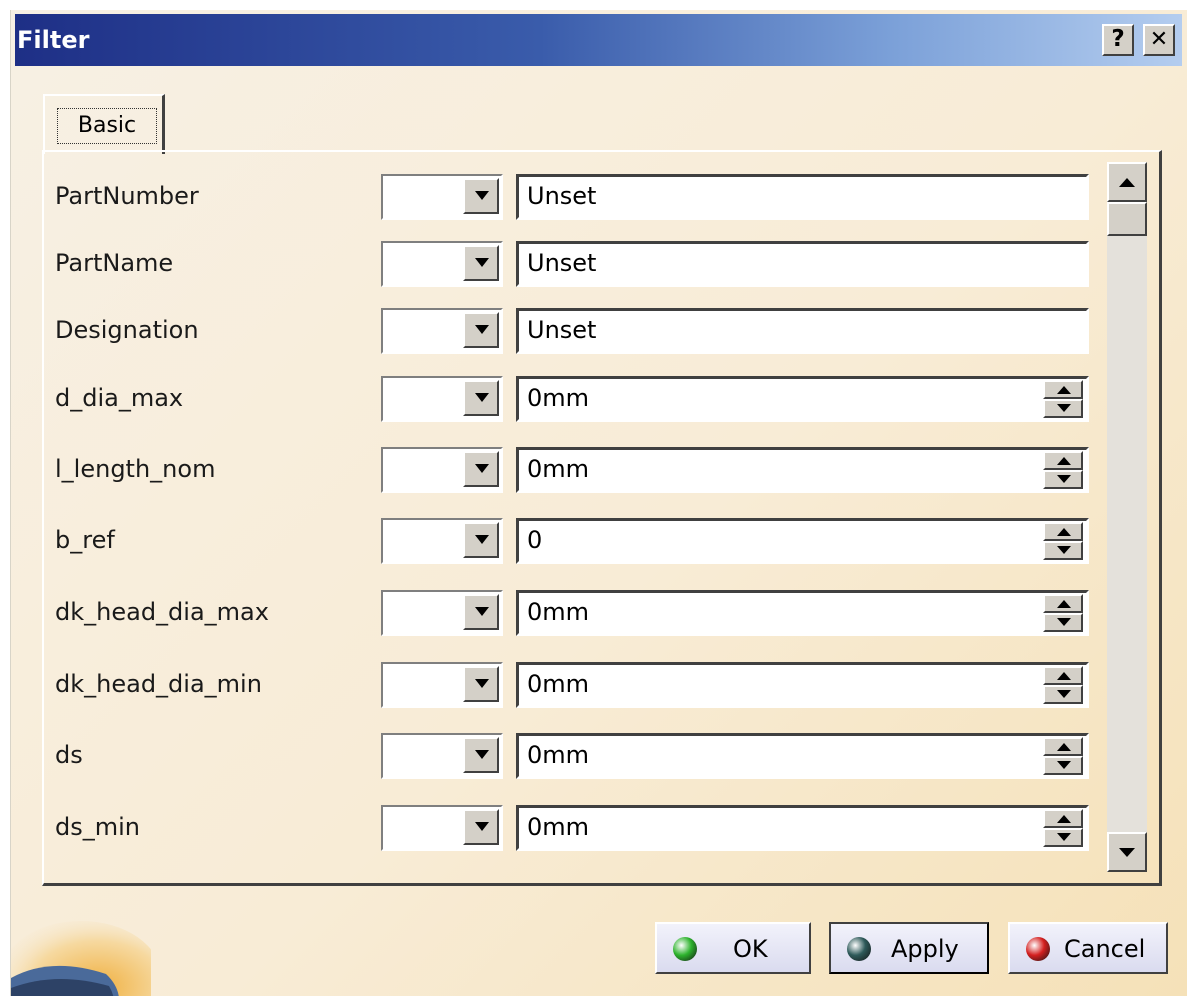  I want to click on tab-basic: Basic, so click(104, 124).